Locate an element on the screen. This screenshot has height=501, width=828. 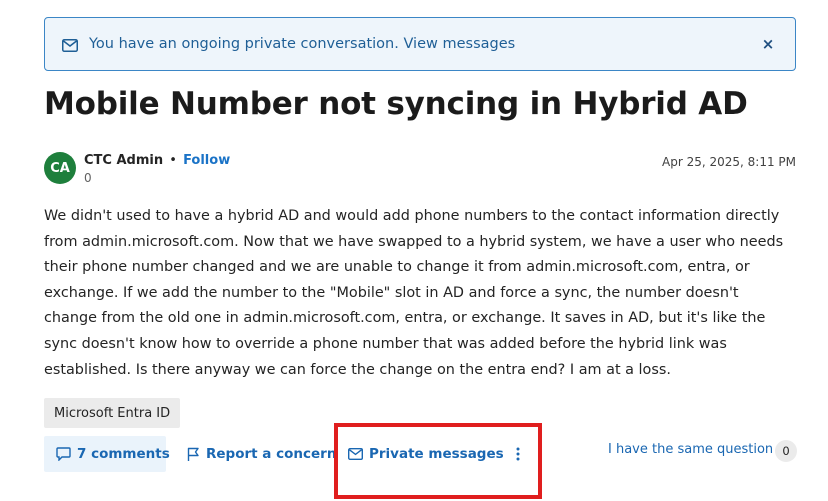
flag-icon is located at coordinates (193, 454).